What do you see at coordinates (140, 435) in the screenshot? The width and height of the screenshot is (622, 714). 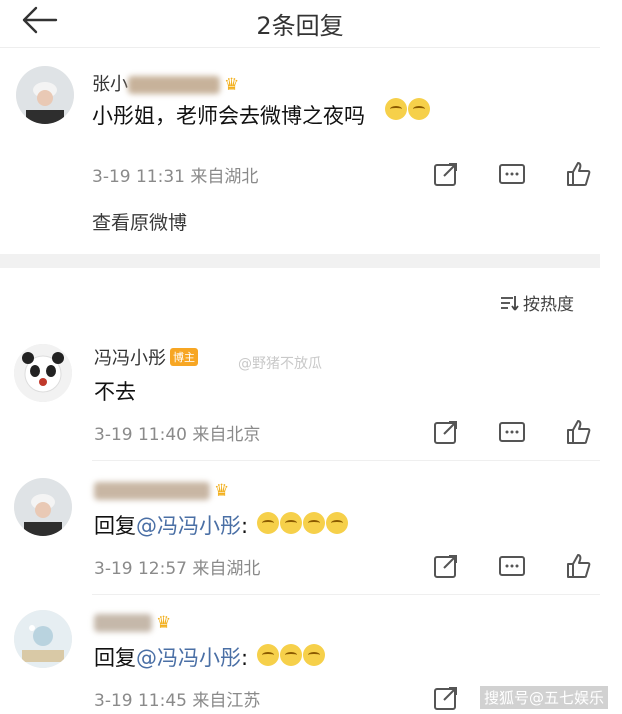 I see `reply-time: 3-19 11:40` at bounding box center [140, 435].